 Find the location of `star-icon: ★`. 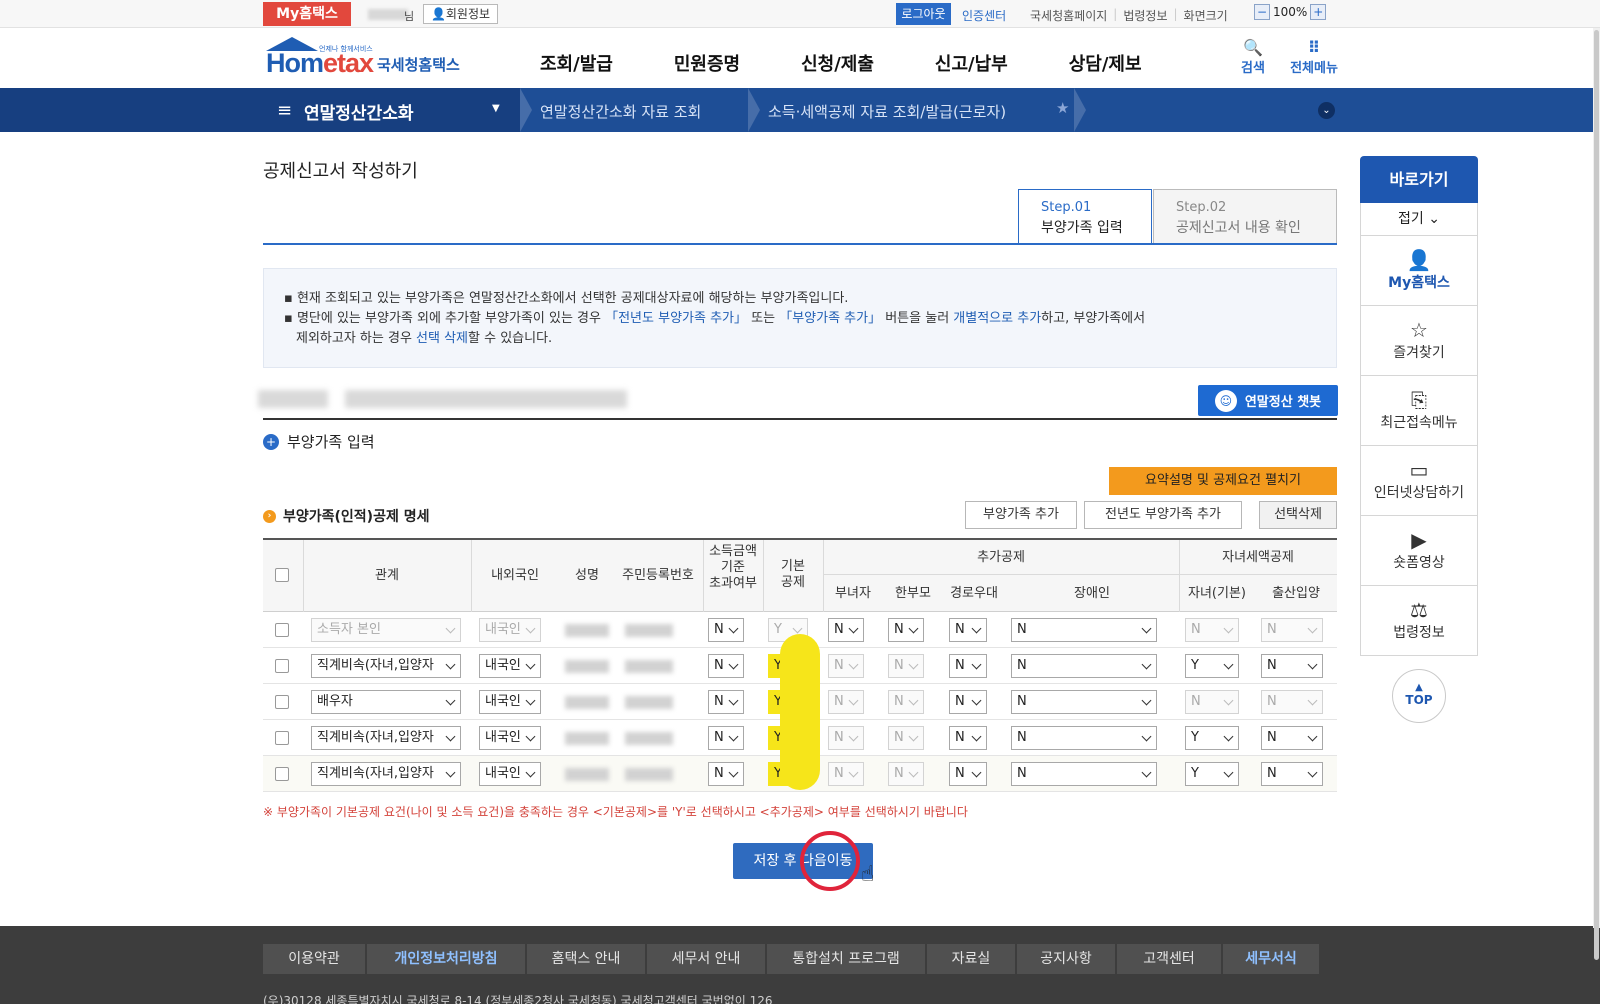

star-icon: ★ is located at coordinates (1062, 108).